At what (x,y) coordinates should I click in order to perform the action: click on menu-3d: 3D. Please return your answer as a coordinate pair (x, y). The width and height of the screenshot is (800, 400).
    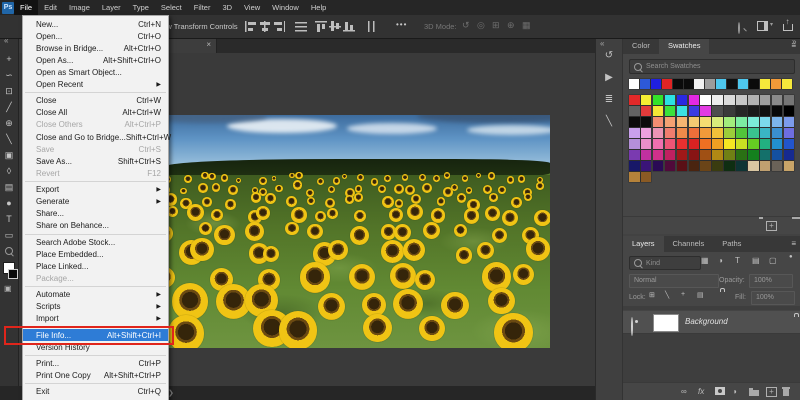
    Looking at the image, I should click on (227, 7).